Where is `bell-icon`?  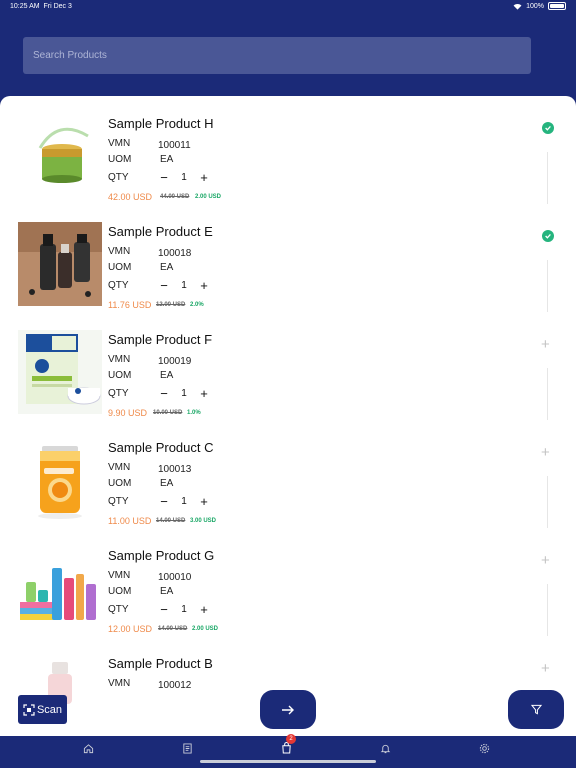
bell-icon is located at coordinates (385, 748).